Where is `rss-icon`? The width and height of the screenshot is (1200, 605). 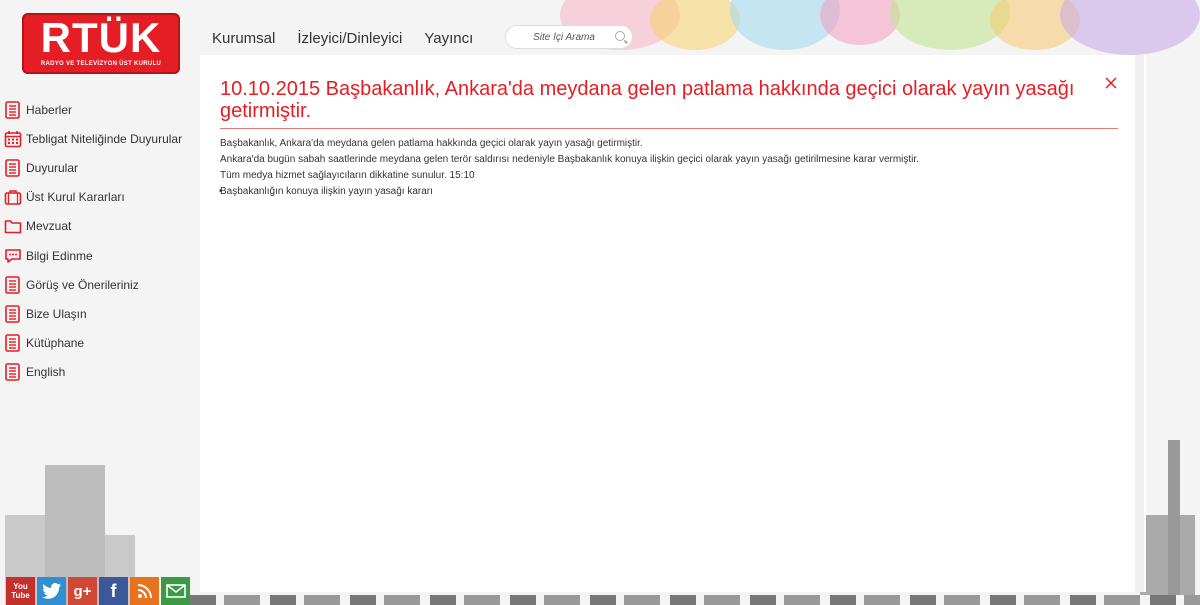
rss-icon is located at coordinates (144, 591).